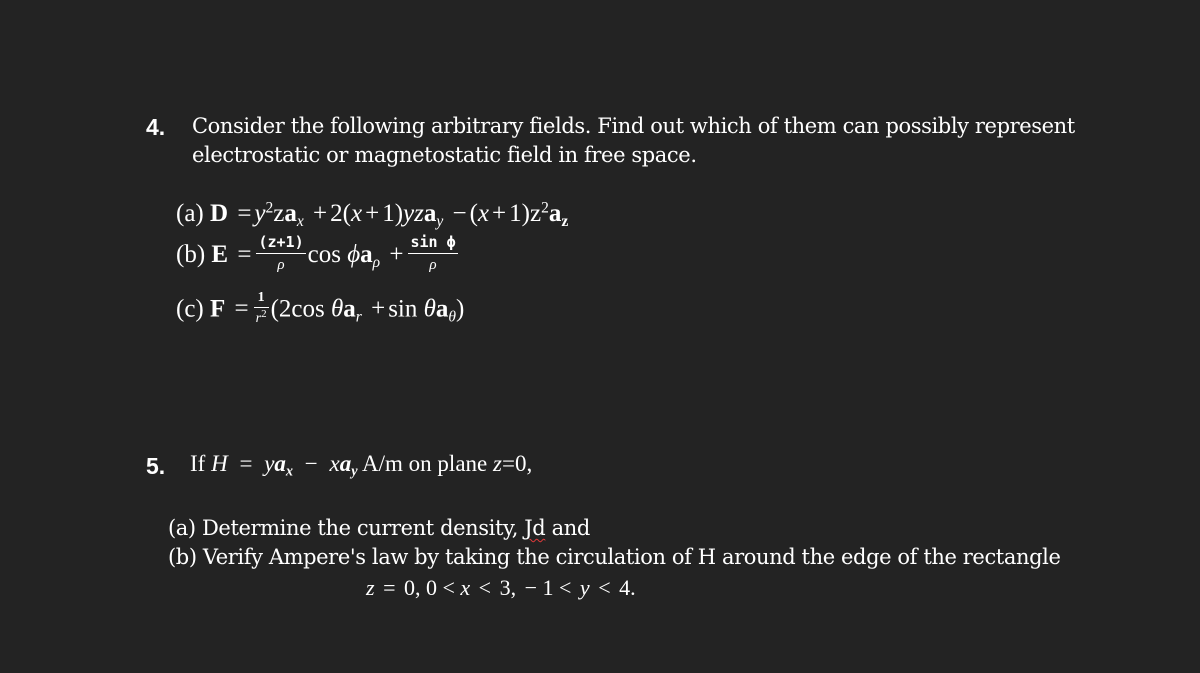 This screenshot has width=1200, height=673. I want to click on part-a-text: and, so click(571, 528).